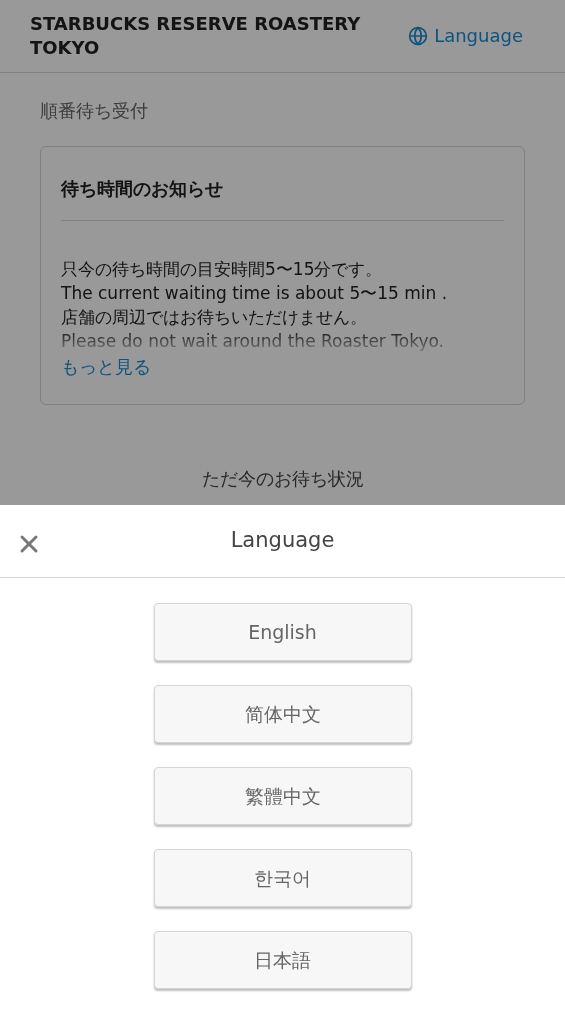 The image size is (565, 1024). Describe the element at coordinates (196, 36) in the screenshot. I see `store-title: STARBUCKS RESERVE ROASTERY TOKYO` at that location.